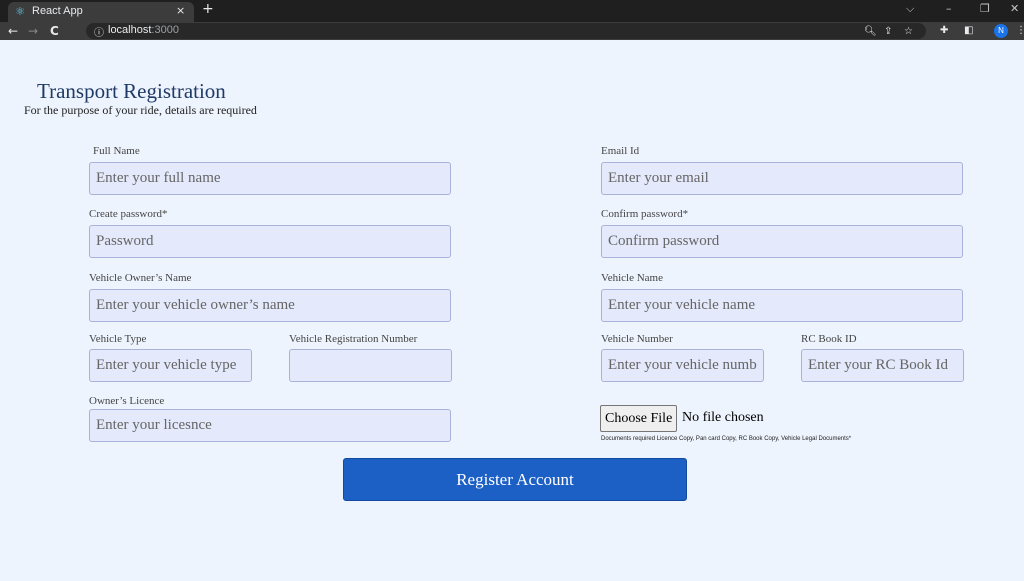 The height and width of the screenshot is (581, 1024). Describe the element at coordinates (888, 32) in the screenshot. I see `share-icon: ⇪` at that location.